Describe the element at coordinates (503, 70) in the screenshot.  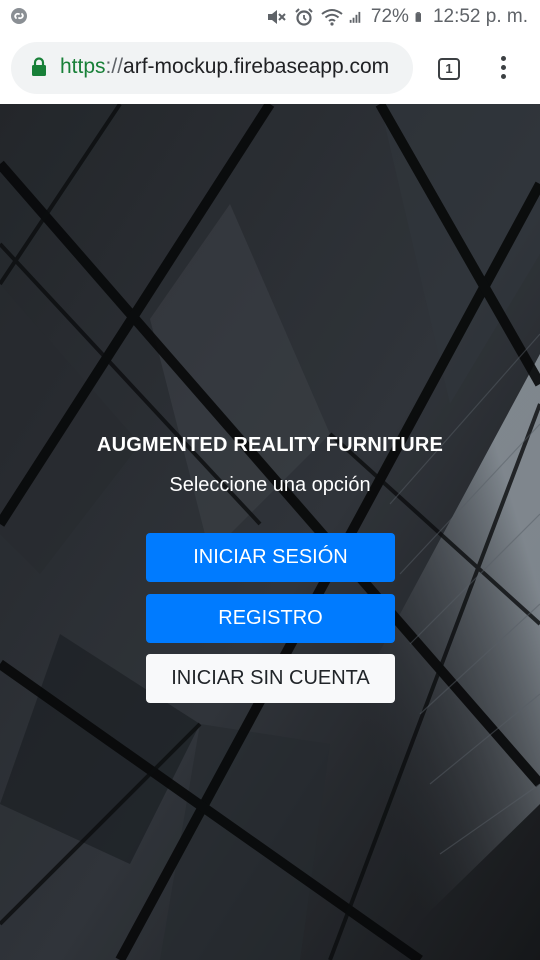
I see `overflow-menu-icon` at that location.